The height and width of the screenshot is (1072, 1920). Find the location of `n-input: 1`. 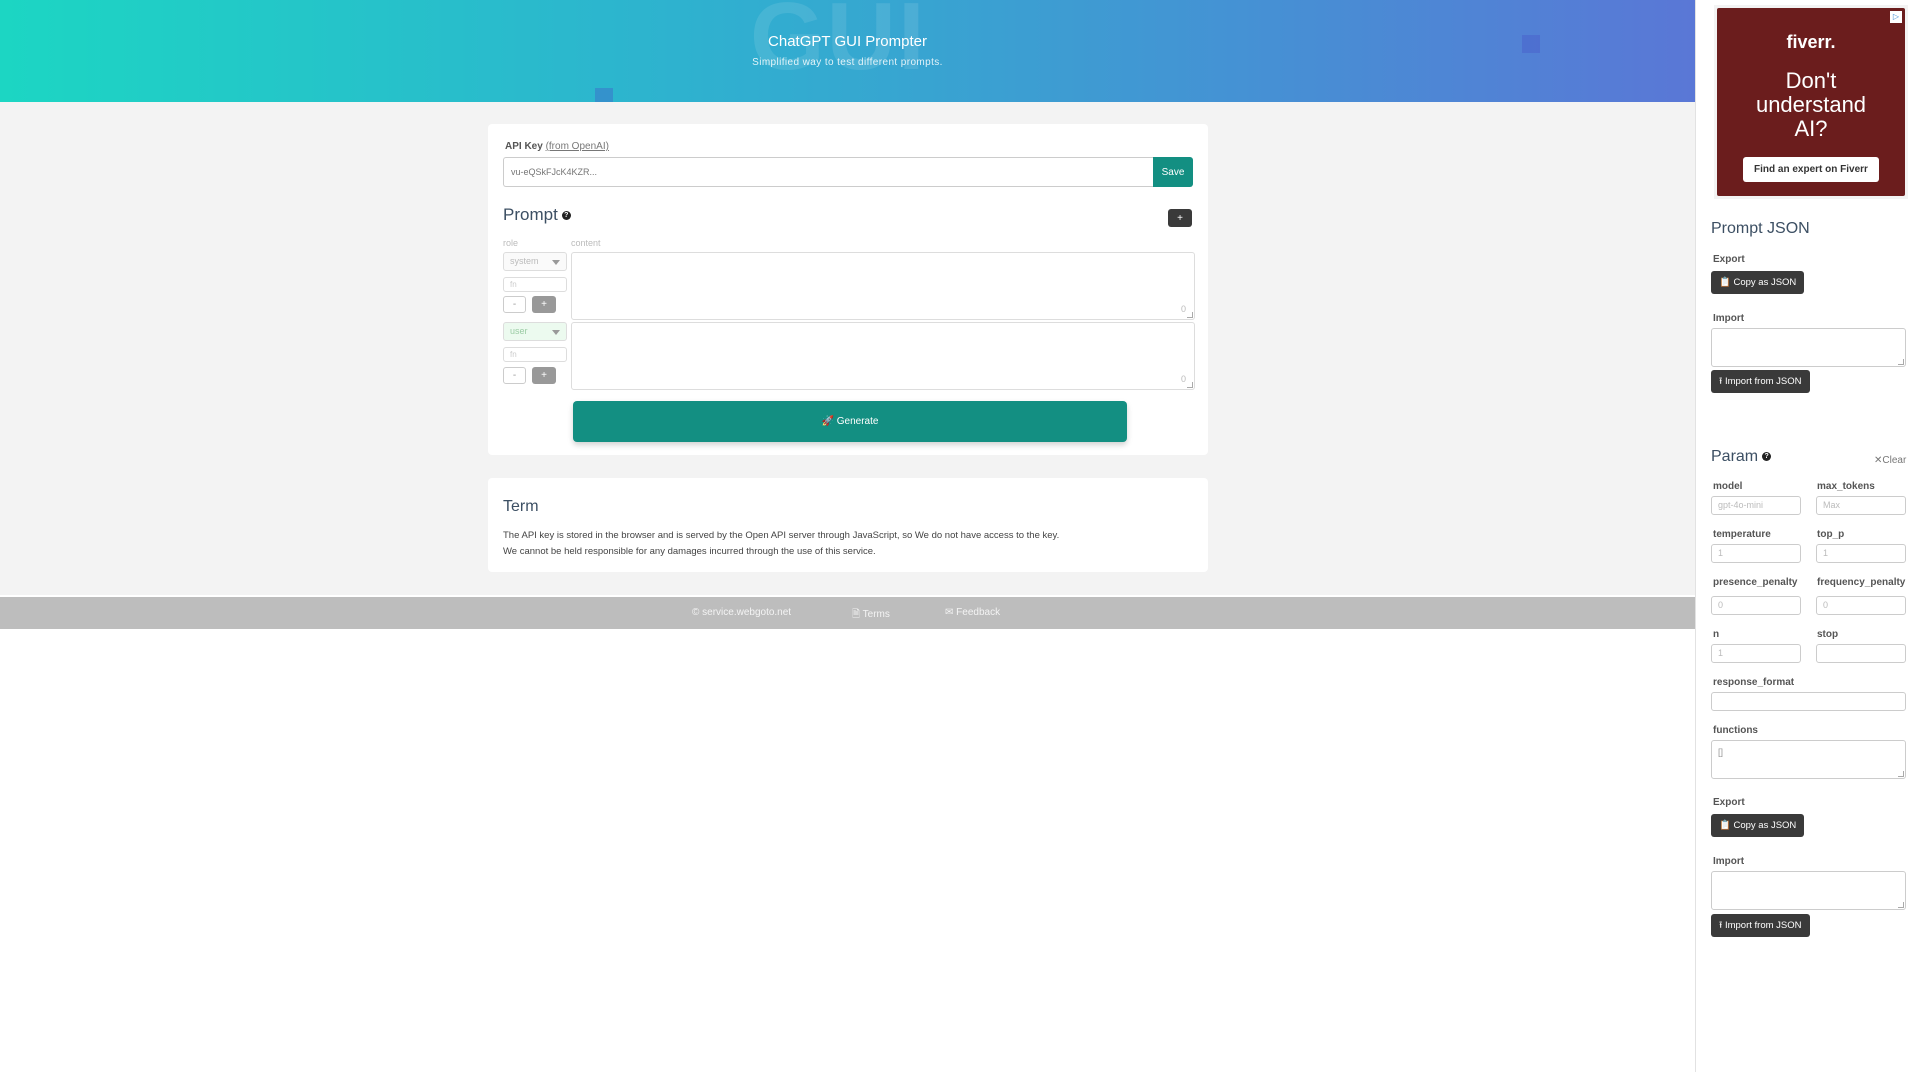

n-input: 1 is located at coordinates (1756, 653).